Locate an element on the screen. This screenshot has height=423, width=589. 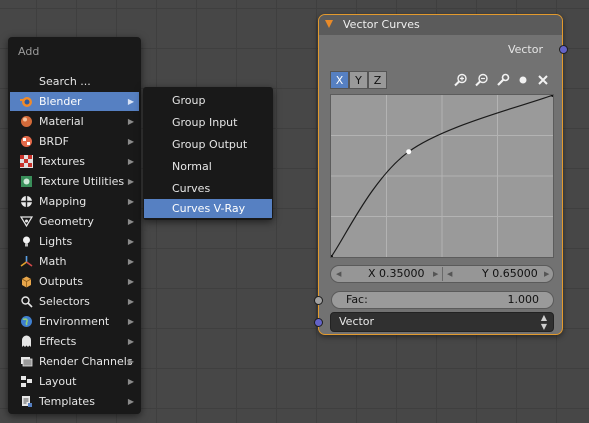
menu-item-mapping: Mapping ▶ is located at coordinates (74, 201).